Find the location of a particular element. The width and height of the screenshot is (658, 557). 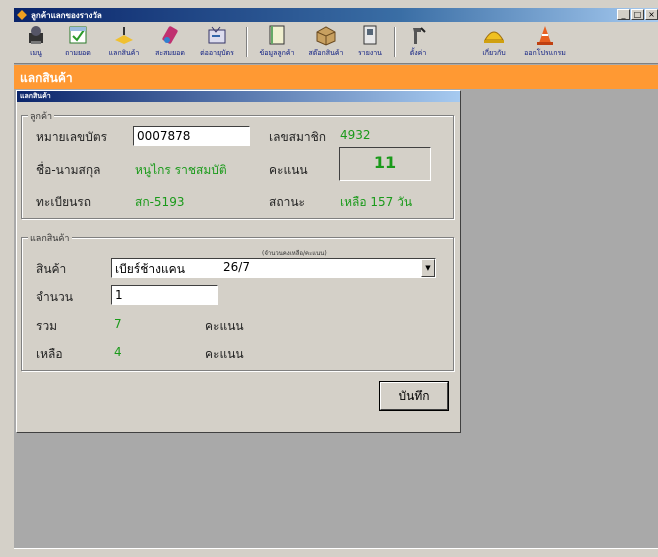

name-value: หนูไกร ราชสมบัติ is located at coordinates (181, 170).